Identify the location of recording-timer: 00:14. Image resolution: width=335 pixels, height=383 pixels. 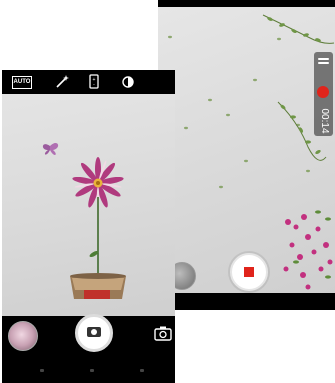
(324, 121).